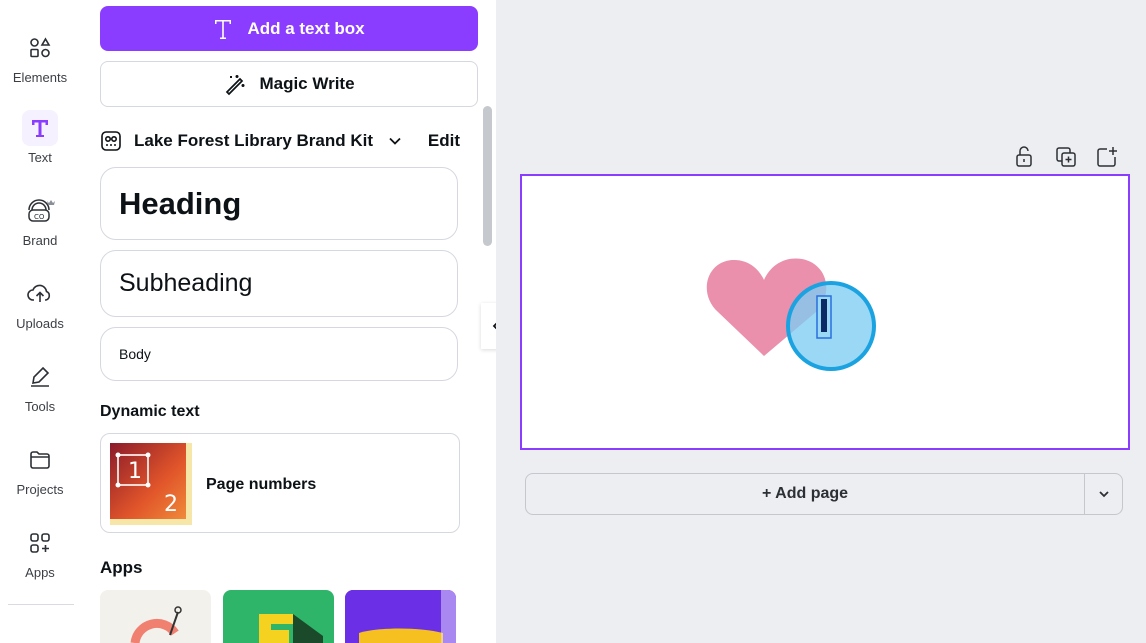  What do you see at coordinates (111, 141) in the screenshot?
I see `brand-kit-icon` at bounding box center [111, 141].